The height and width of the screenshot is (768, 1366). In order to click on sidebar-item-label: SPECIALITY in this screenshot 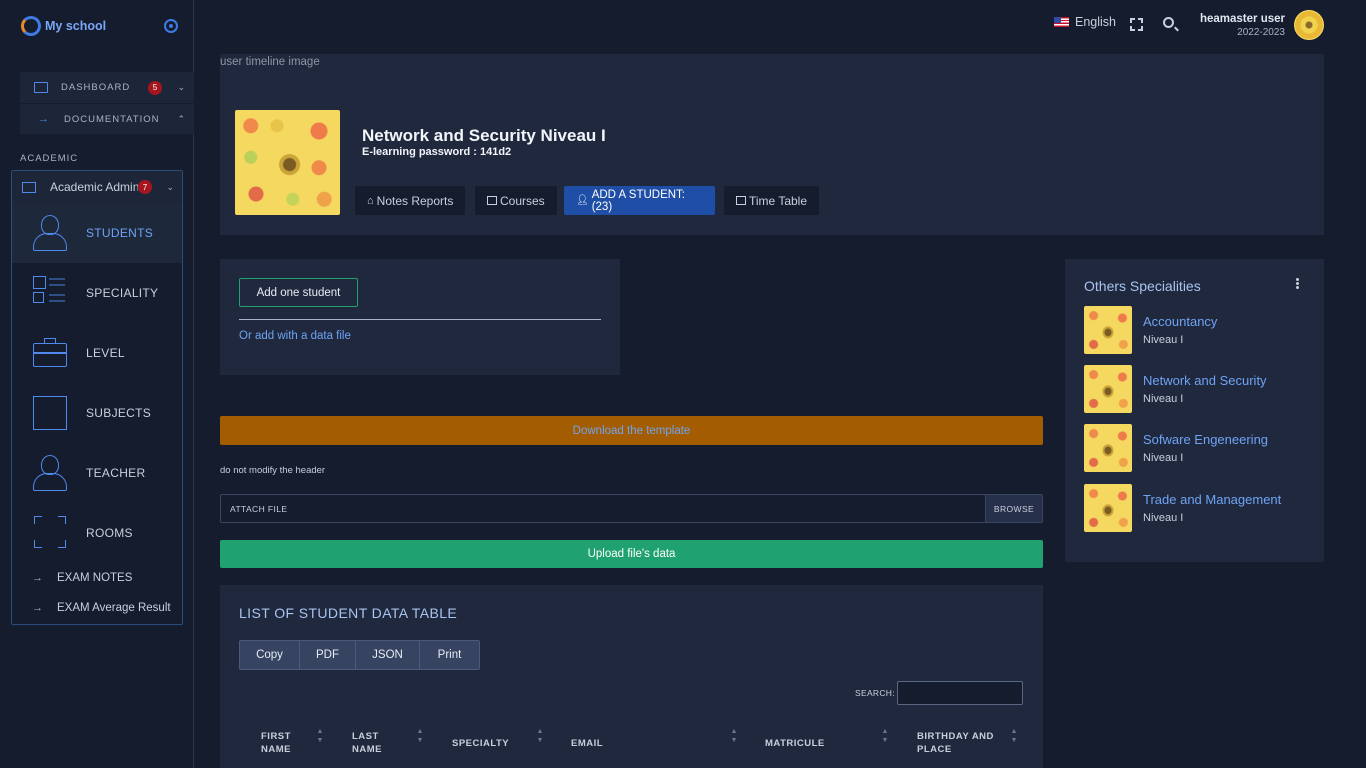, I will do `click(122, 293)`.